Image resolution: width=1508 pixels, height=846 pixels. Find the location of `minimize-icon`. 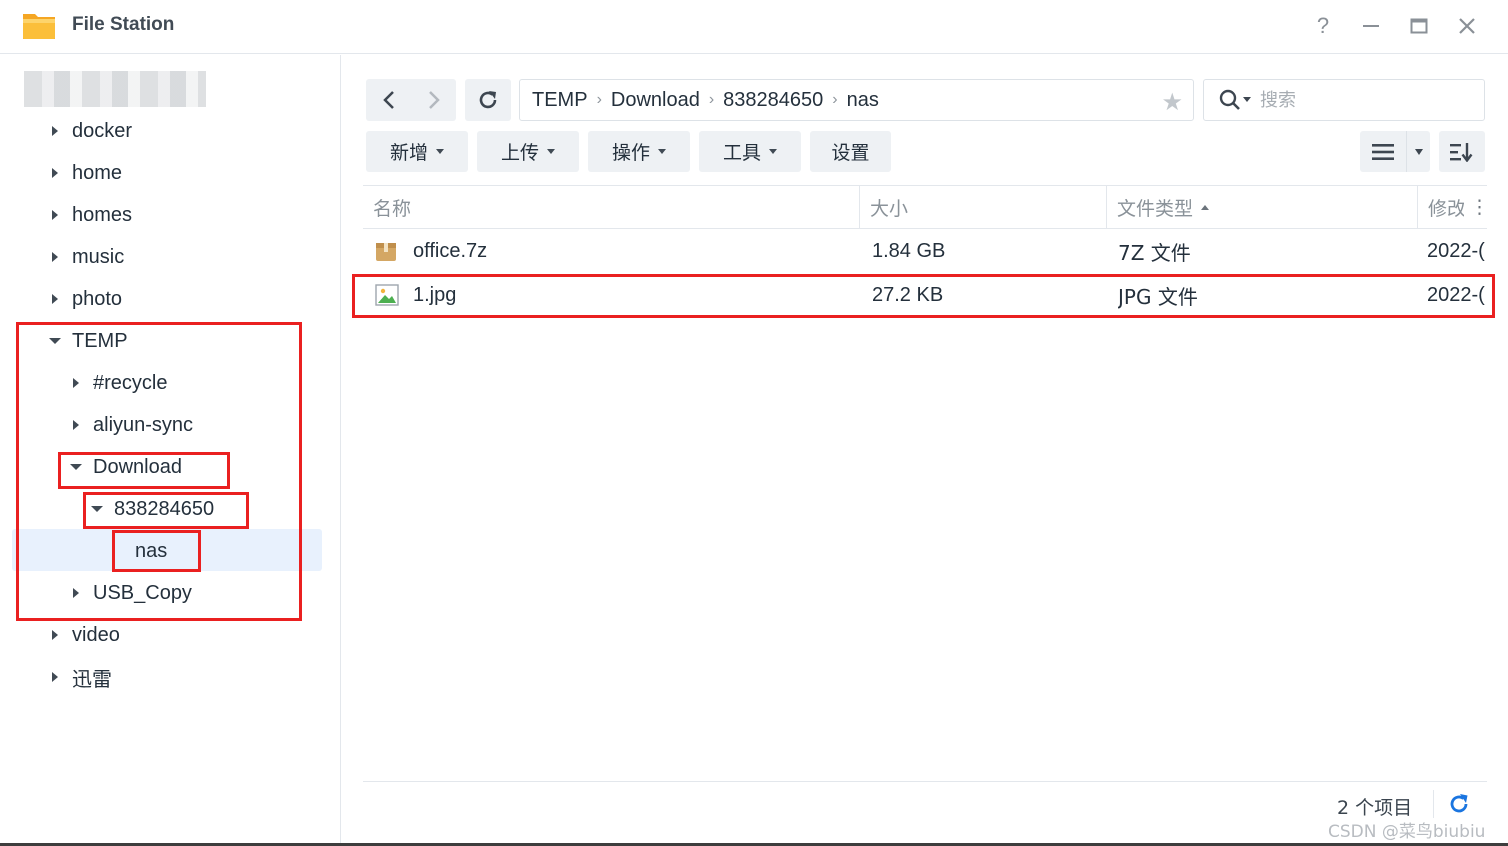

minimize-icon is located at coordinates (1371, 26).